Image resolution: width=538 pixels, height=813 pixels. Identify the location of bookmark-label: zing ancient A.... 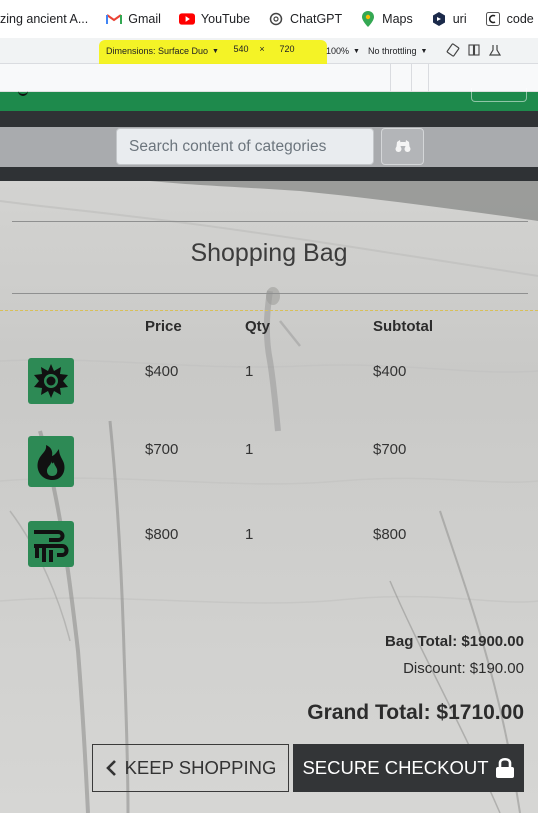
(44, 19).